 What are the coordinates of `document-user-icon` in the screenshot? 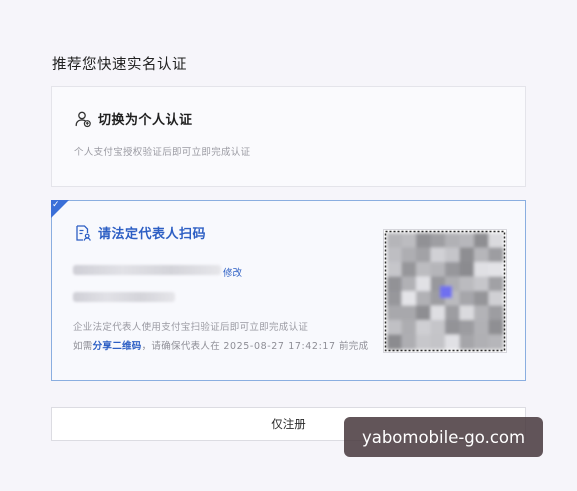 It's located at (83, 233).